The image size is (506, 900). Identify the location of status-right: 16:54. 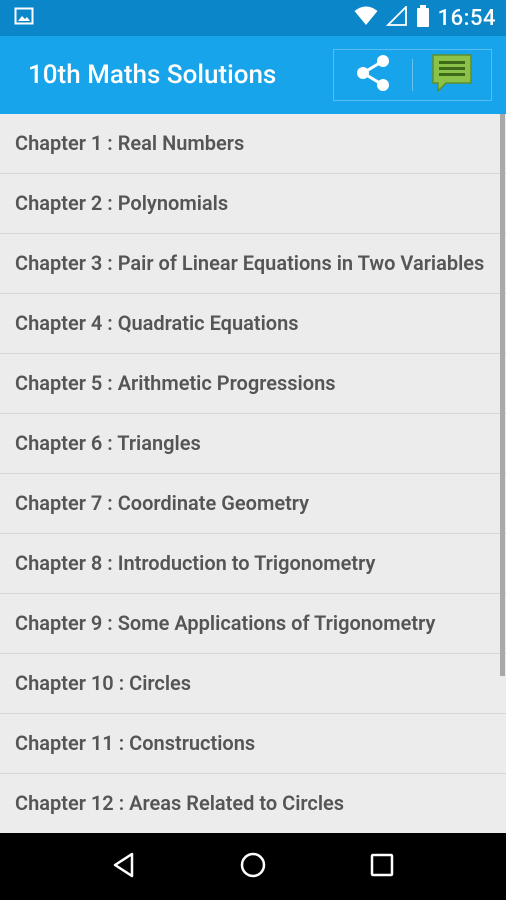
(425, 17).